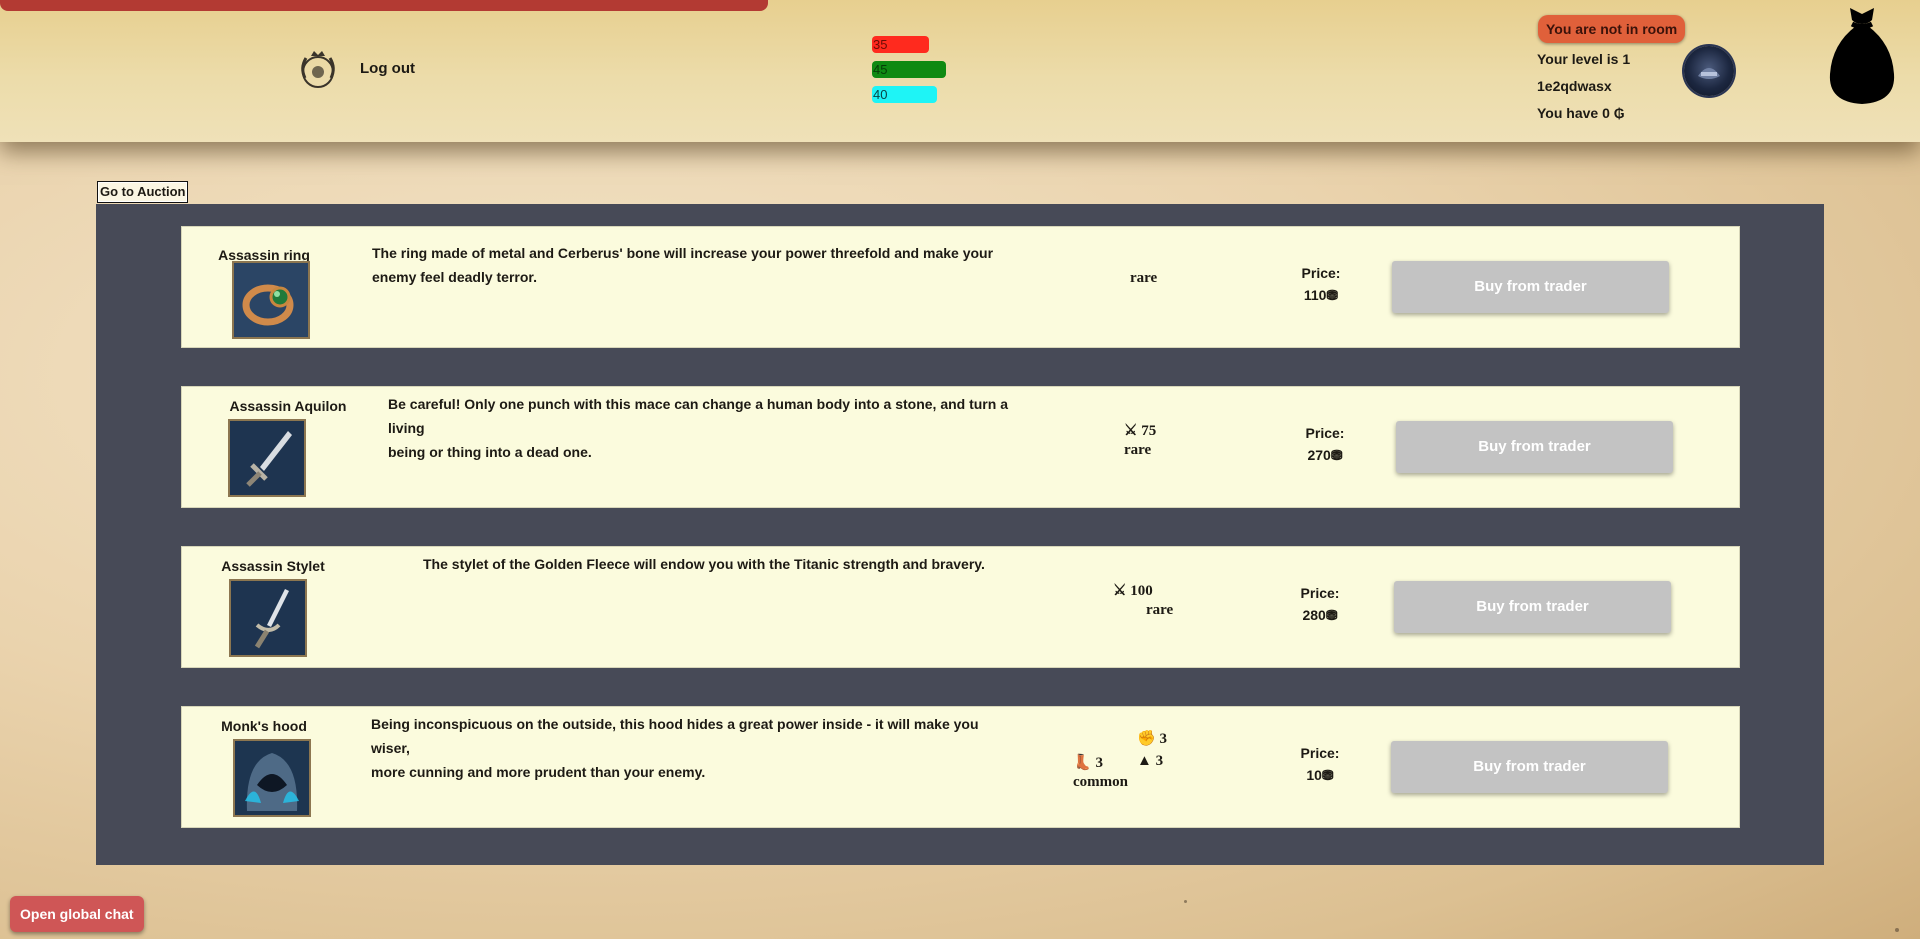 Image resolution: width=1920 pixels, height=939 pixels. Describe the element at coordinates (273, 566) in the screenshot. I see `item-name: Assassin Stylet` at that location.